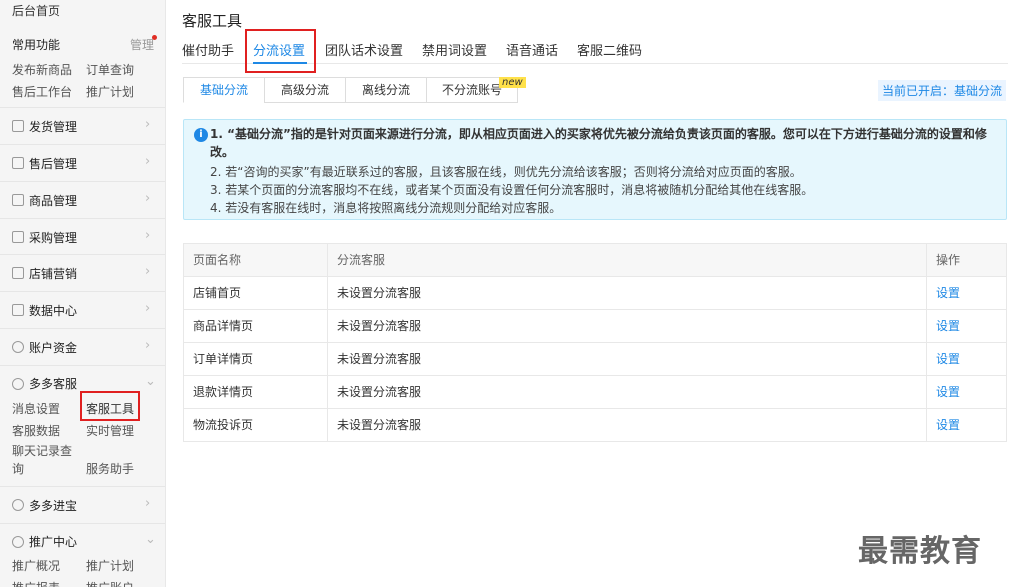 The height and width of the screenshot is (587, 1012). I want to click on sidebar-item-label: 多多进宝, so click(53, 506).